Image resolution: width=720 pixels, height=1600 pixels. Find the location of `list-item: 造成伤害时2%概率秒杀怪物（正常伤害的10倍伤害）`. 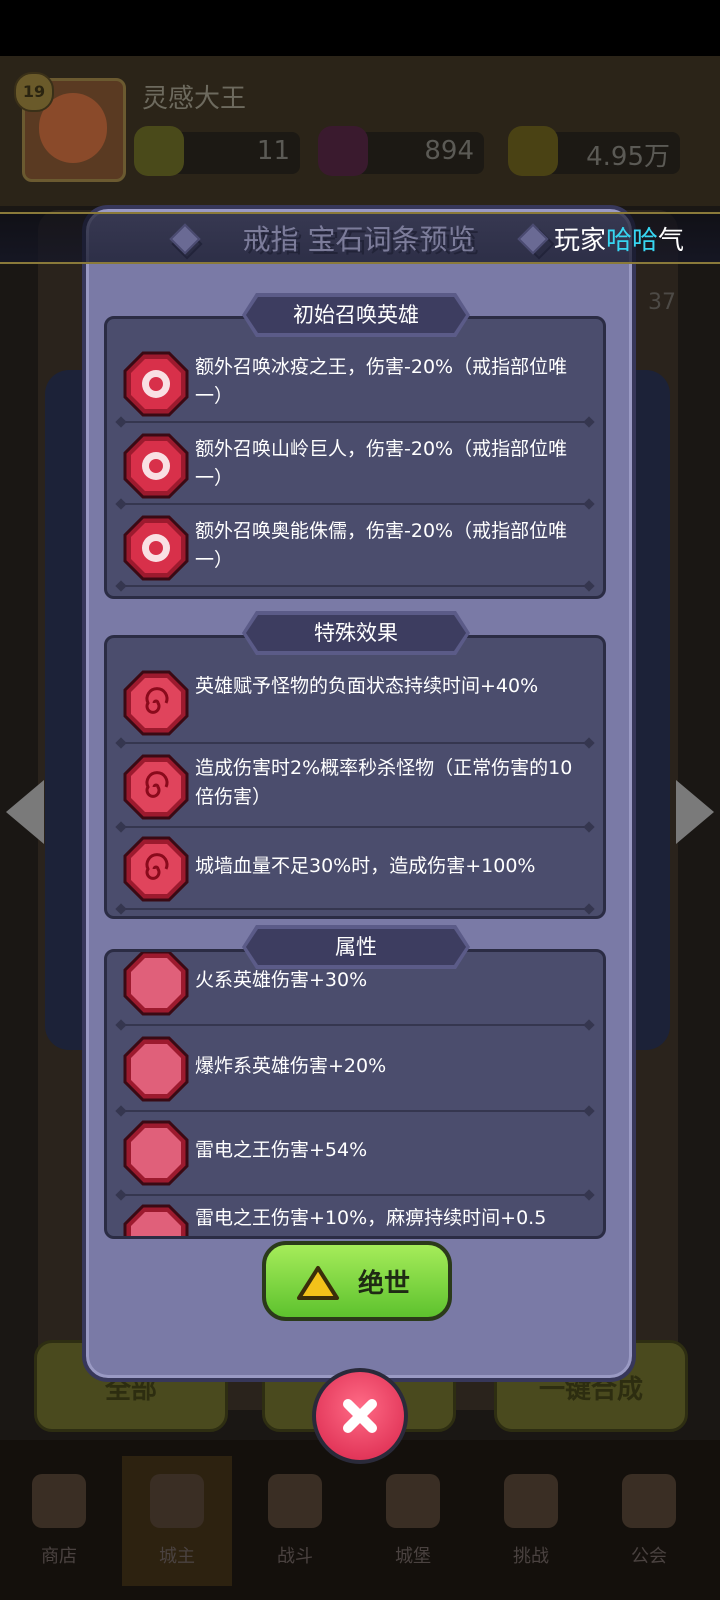

list-item: 造成伤害时2%概率秒杀怪物（正常伤害的10倍伤害） is located at coordinates (355, 786).